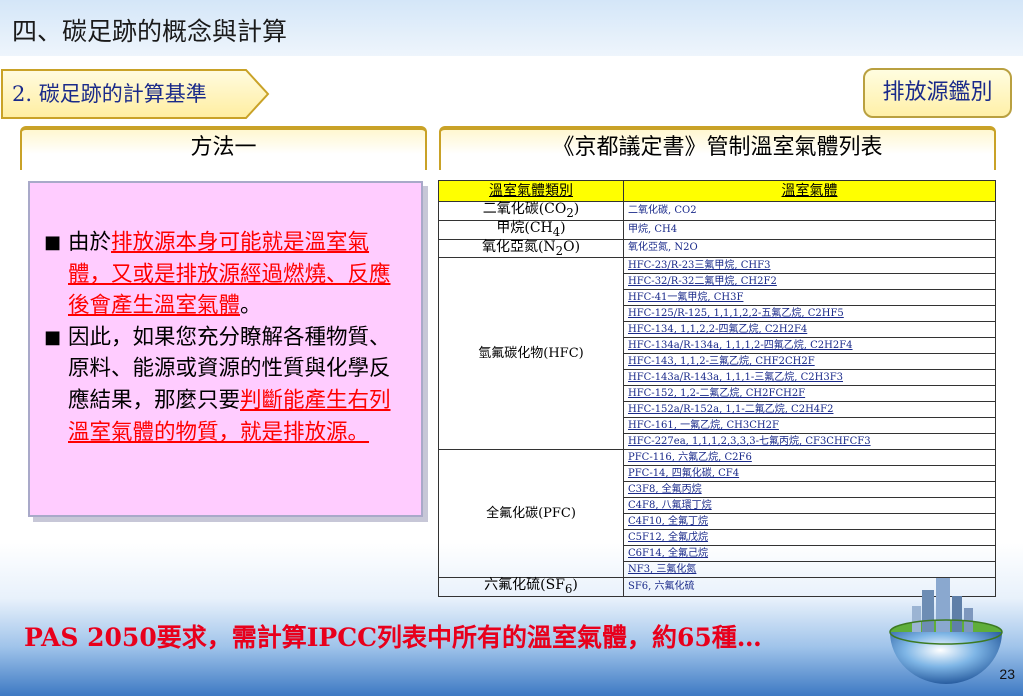 This screenshot has height=696, width=1023. What do you see at coordinates (809, 191) in the screenshot?
I see `header-gas: 溫室氣體` at bounding box center [809, 191].